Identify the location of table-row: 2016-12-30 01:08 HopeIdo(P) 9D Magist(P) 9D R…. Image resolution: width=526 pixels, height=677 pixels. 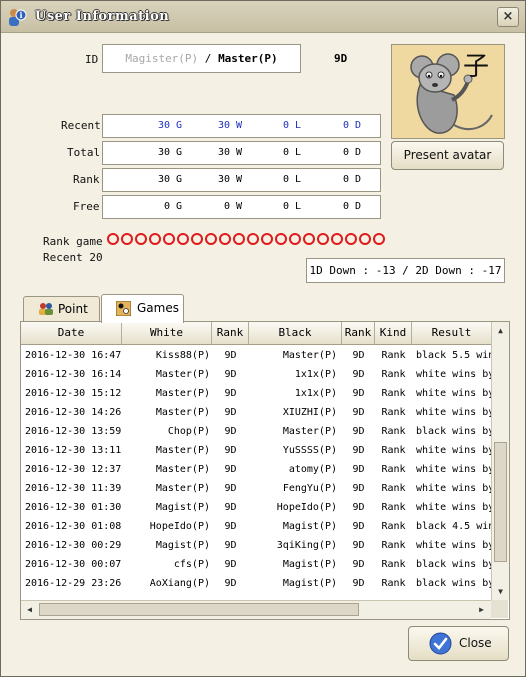
(256, 526).